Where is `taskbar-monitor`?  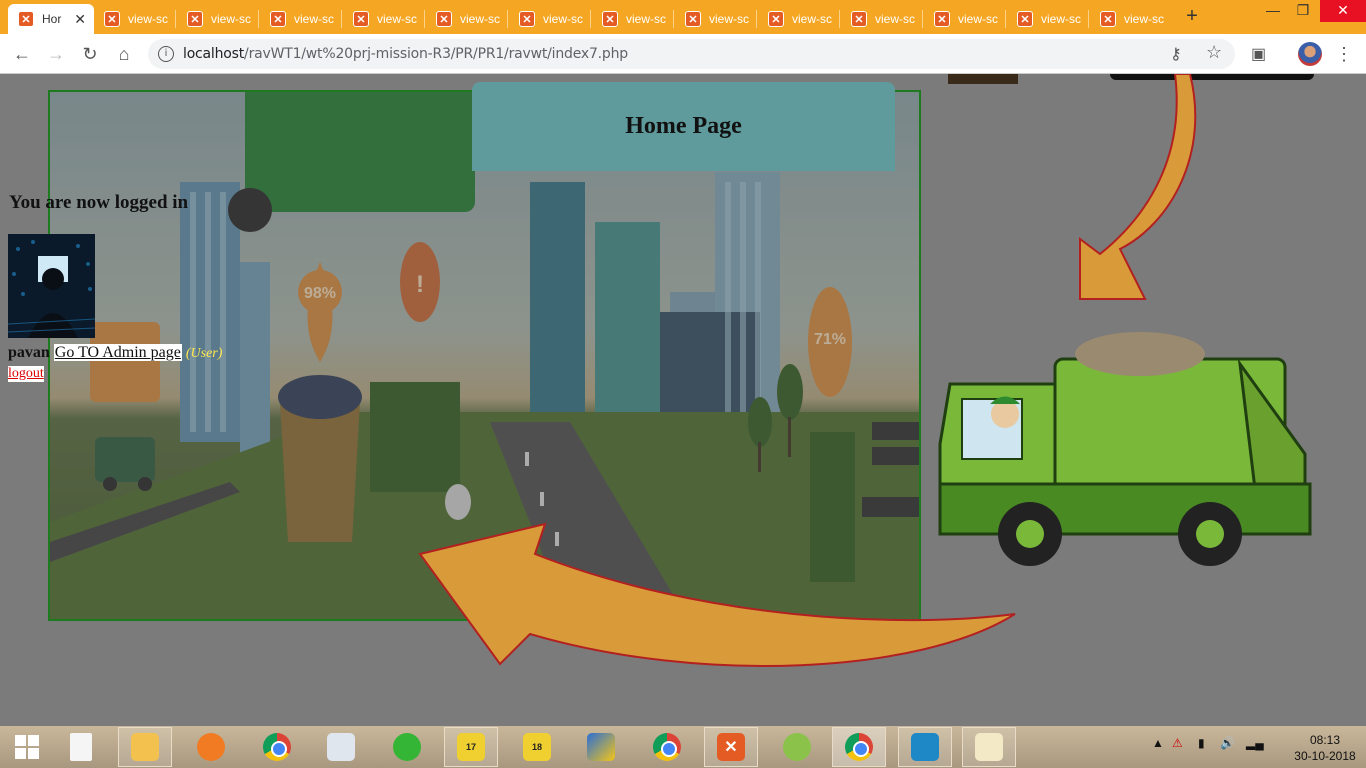 taskbar-monitor is located at coordinates (341, 747).